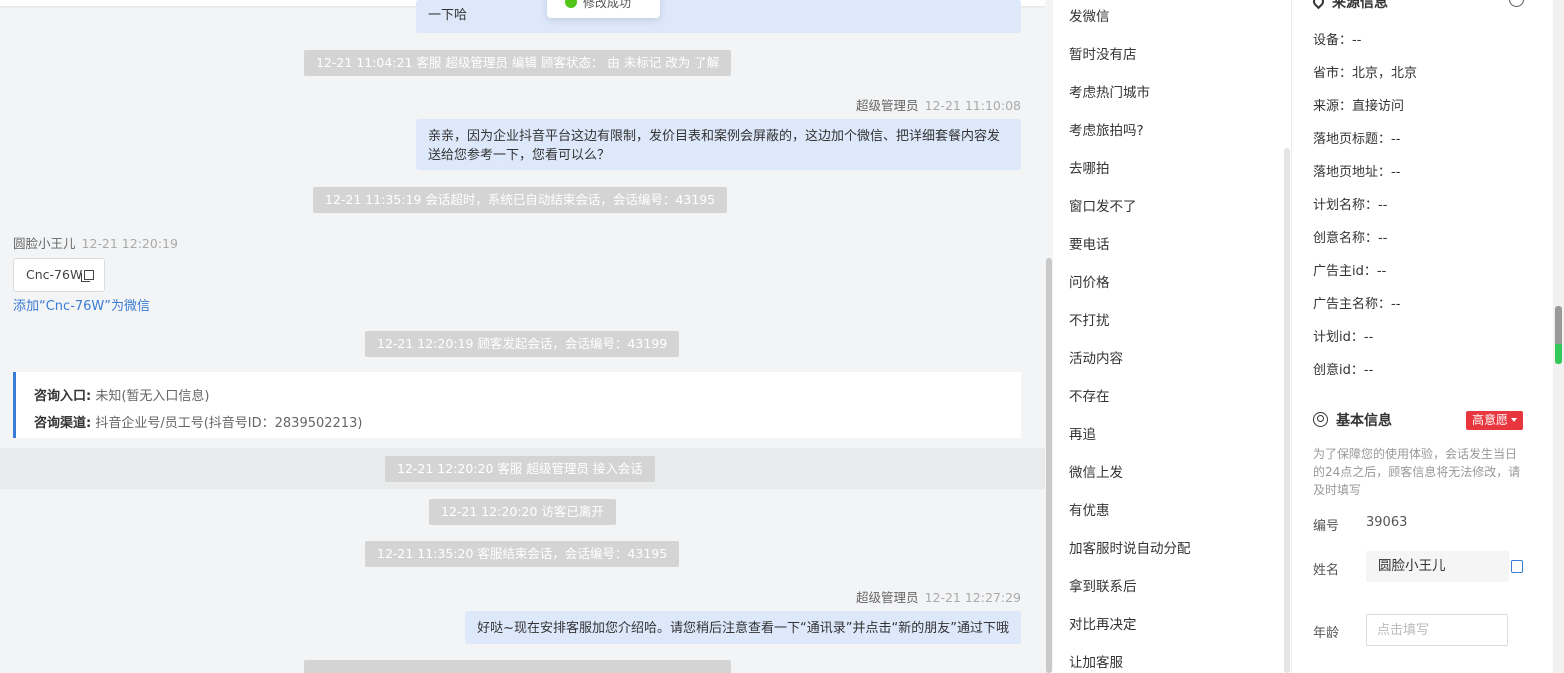  I want to click on intent-dropdown: 高意愿, so click(1495, 420).